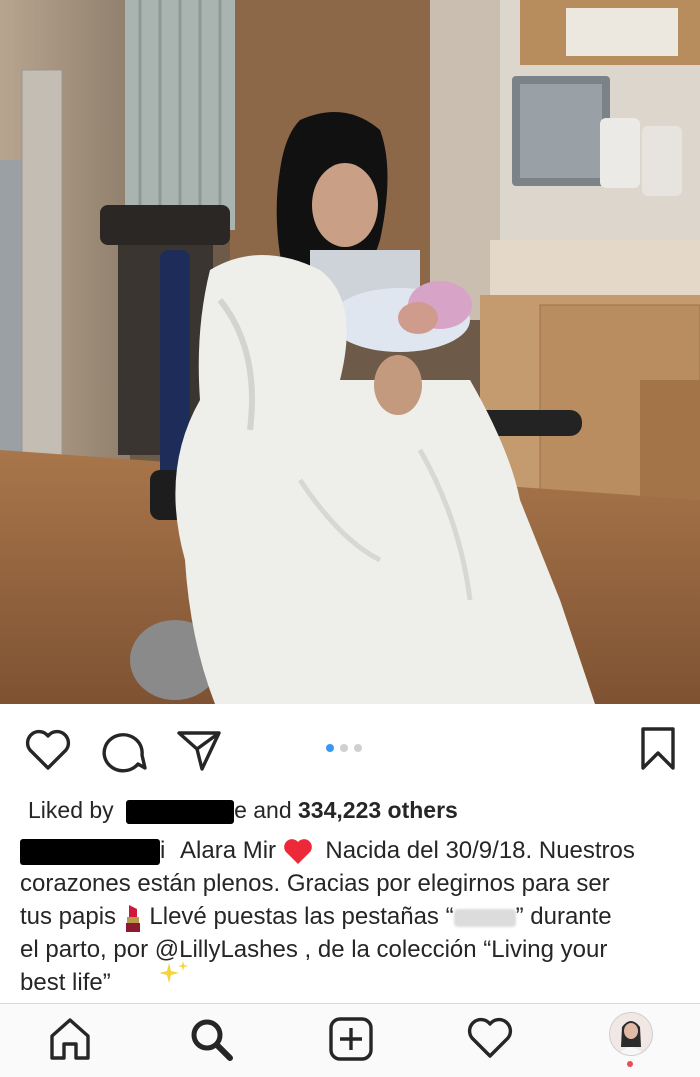 Image resolution: width=700 pixels, height=1077 pixels. I want to click on search-icon, so click(211, 1039).